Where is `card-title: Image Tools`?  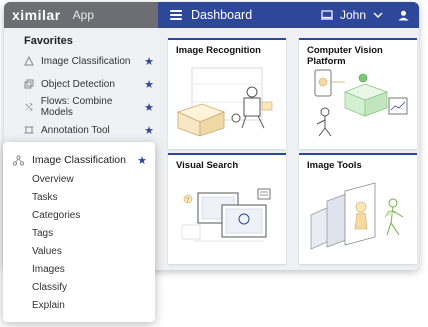 card-title: Image Tools is located at coordinates (334, 165).